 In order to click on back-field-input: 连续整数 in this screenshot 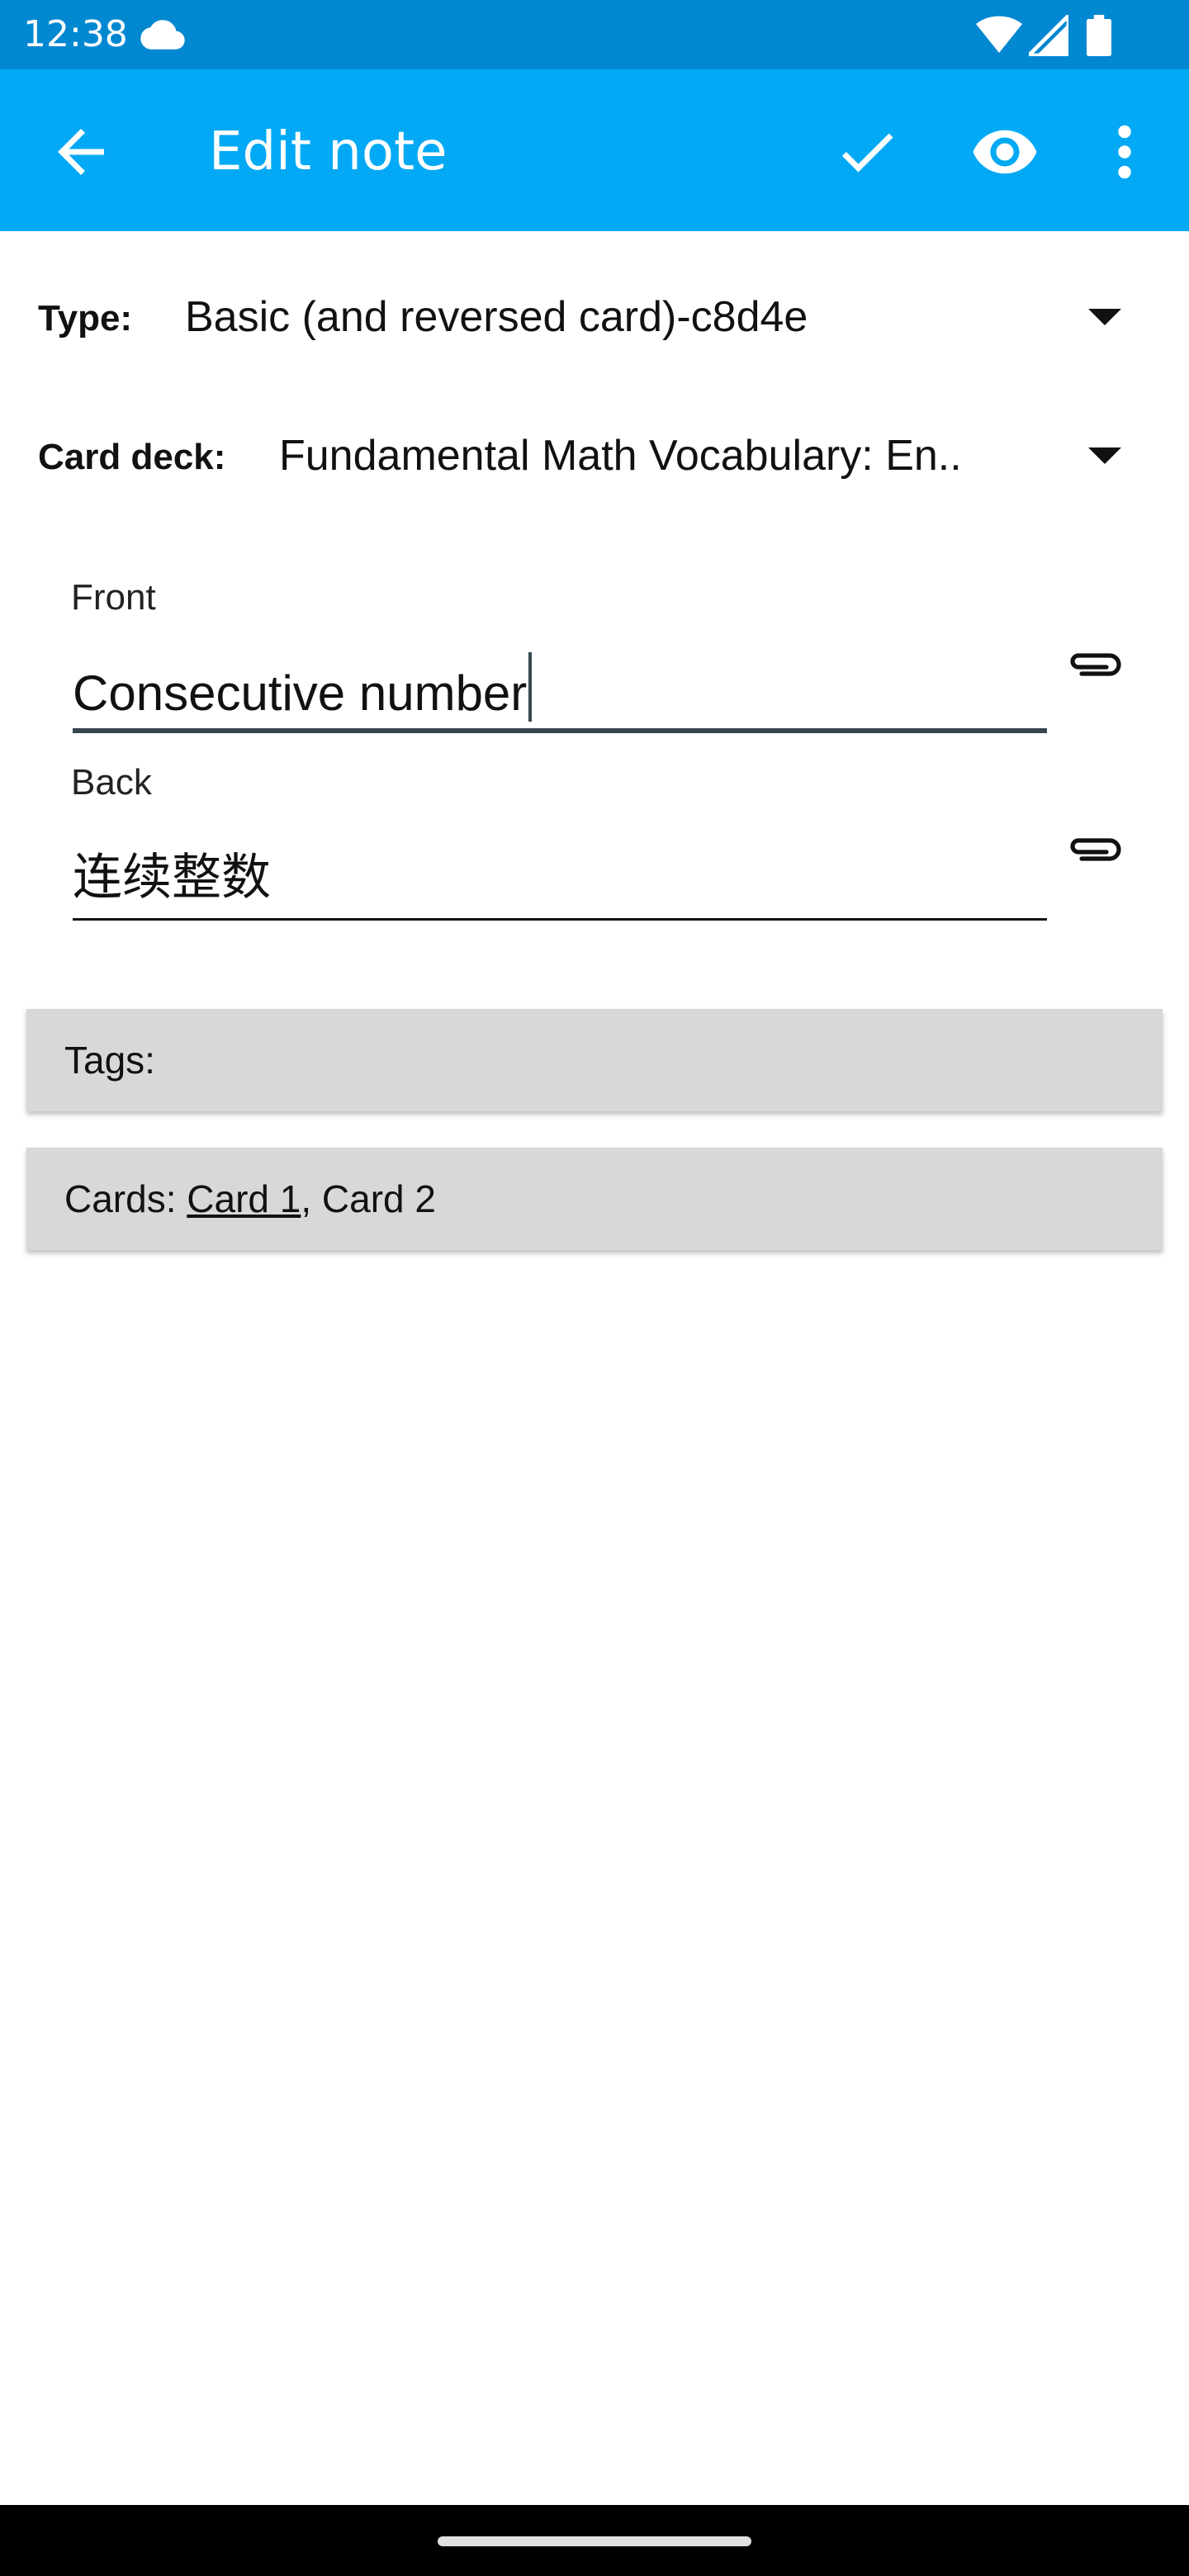, I will do `click(560, 878)`.